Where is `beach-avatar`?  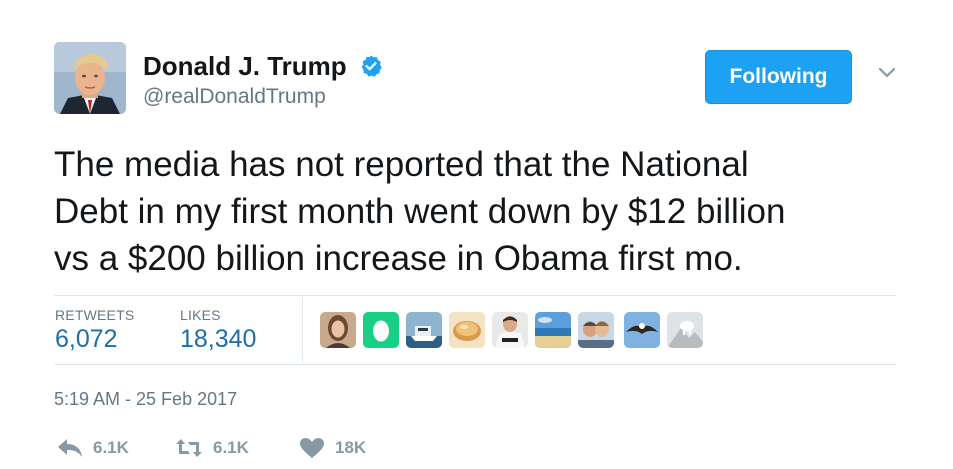
beach-avatar is located at coordinates (553, 330).